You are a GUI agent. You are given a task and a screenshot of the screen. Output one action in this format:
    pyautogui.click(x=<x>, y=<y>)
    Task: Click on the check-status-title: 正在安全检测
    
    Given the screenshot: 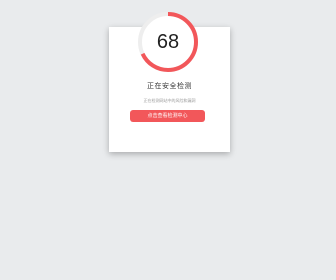 What is the action you would take?
    pyautogui.click(x=169, y=86)
    